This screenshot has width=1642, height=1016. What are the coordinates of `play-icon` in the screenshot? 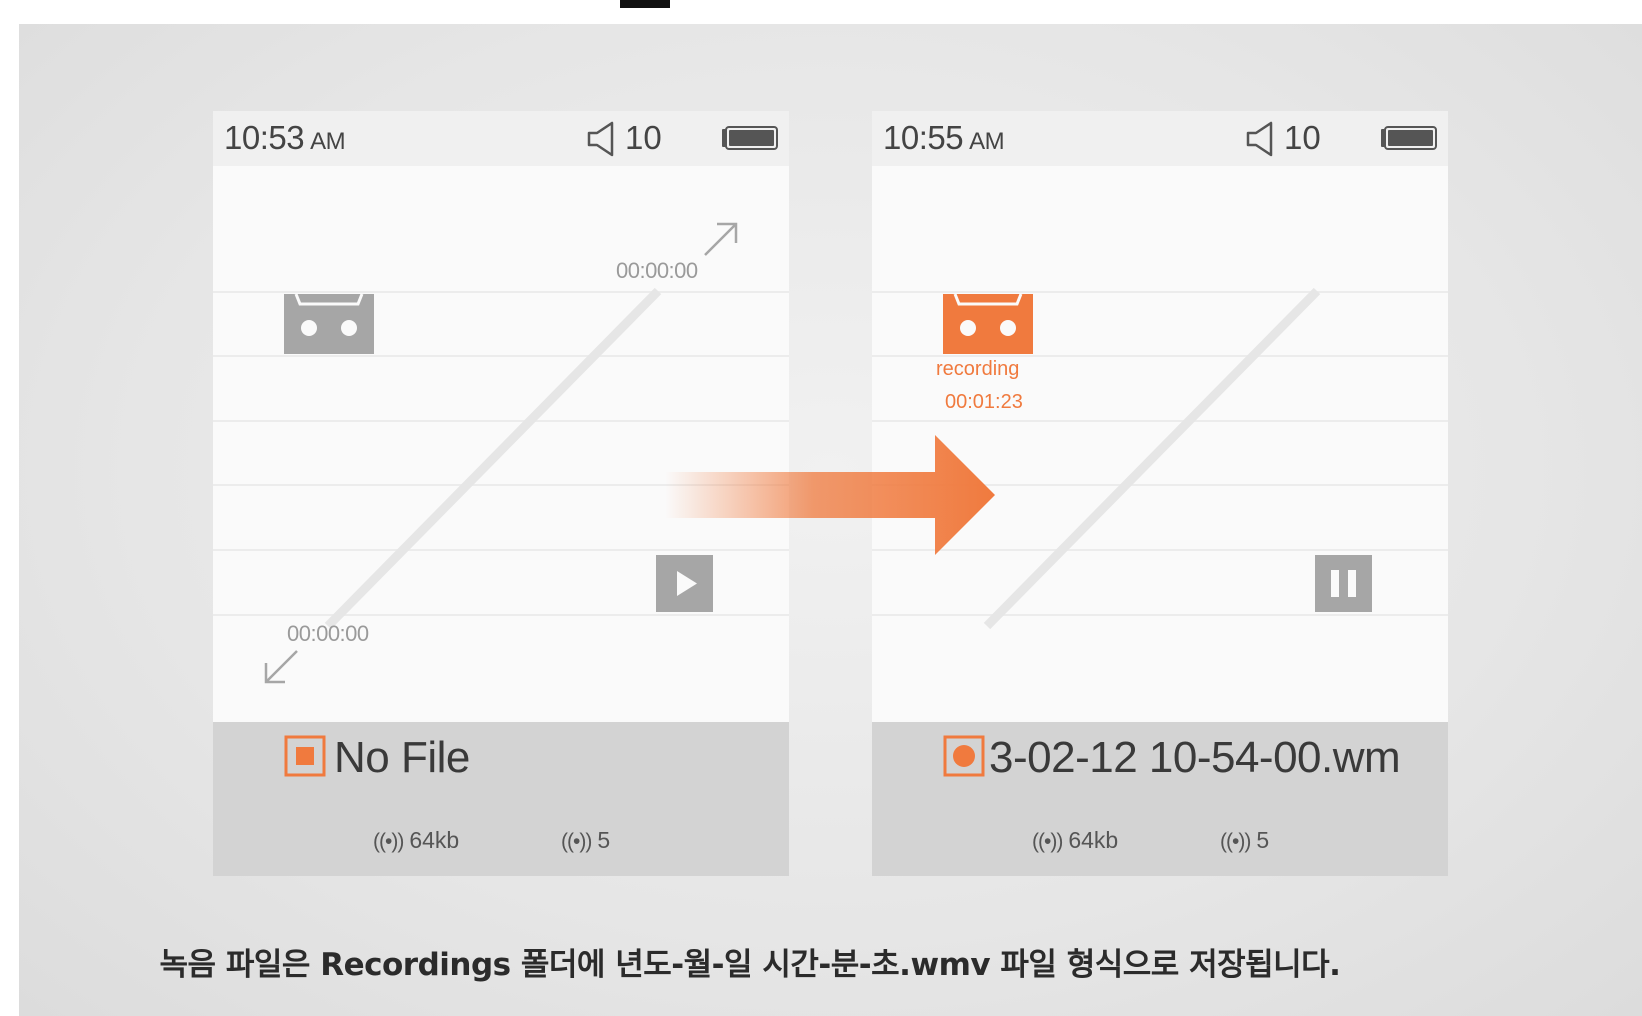 It's located at (687, 583).